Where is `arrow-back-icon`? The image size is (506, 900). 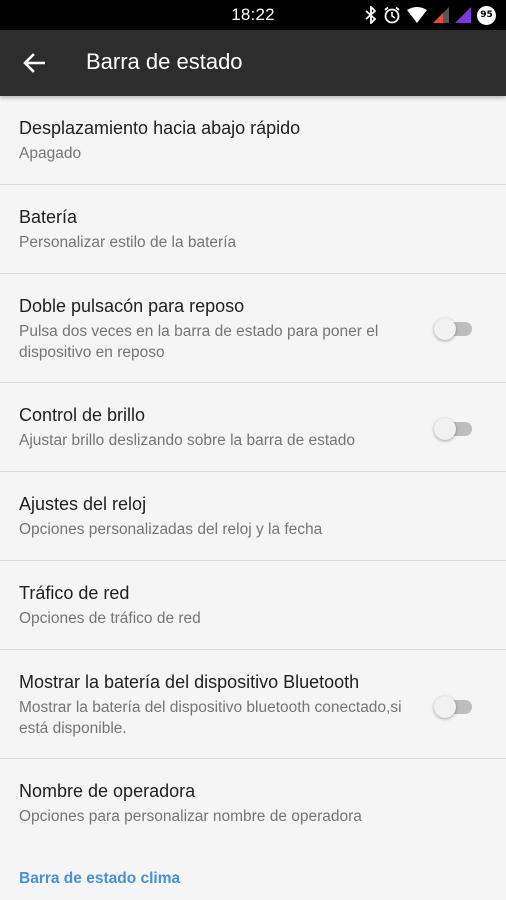
arrow-back-icon is located at coordinates (34, 63).